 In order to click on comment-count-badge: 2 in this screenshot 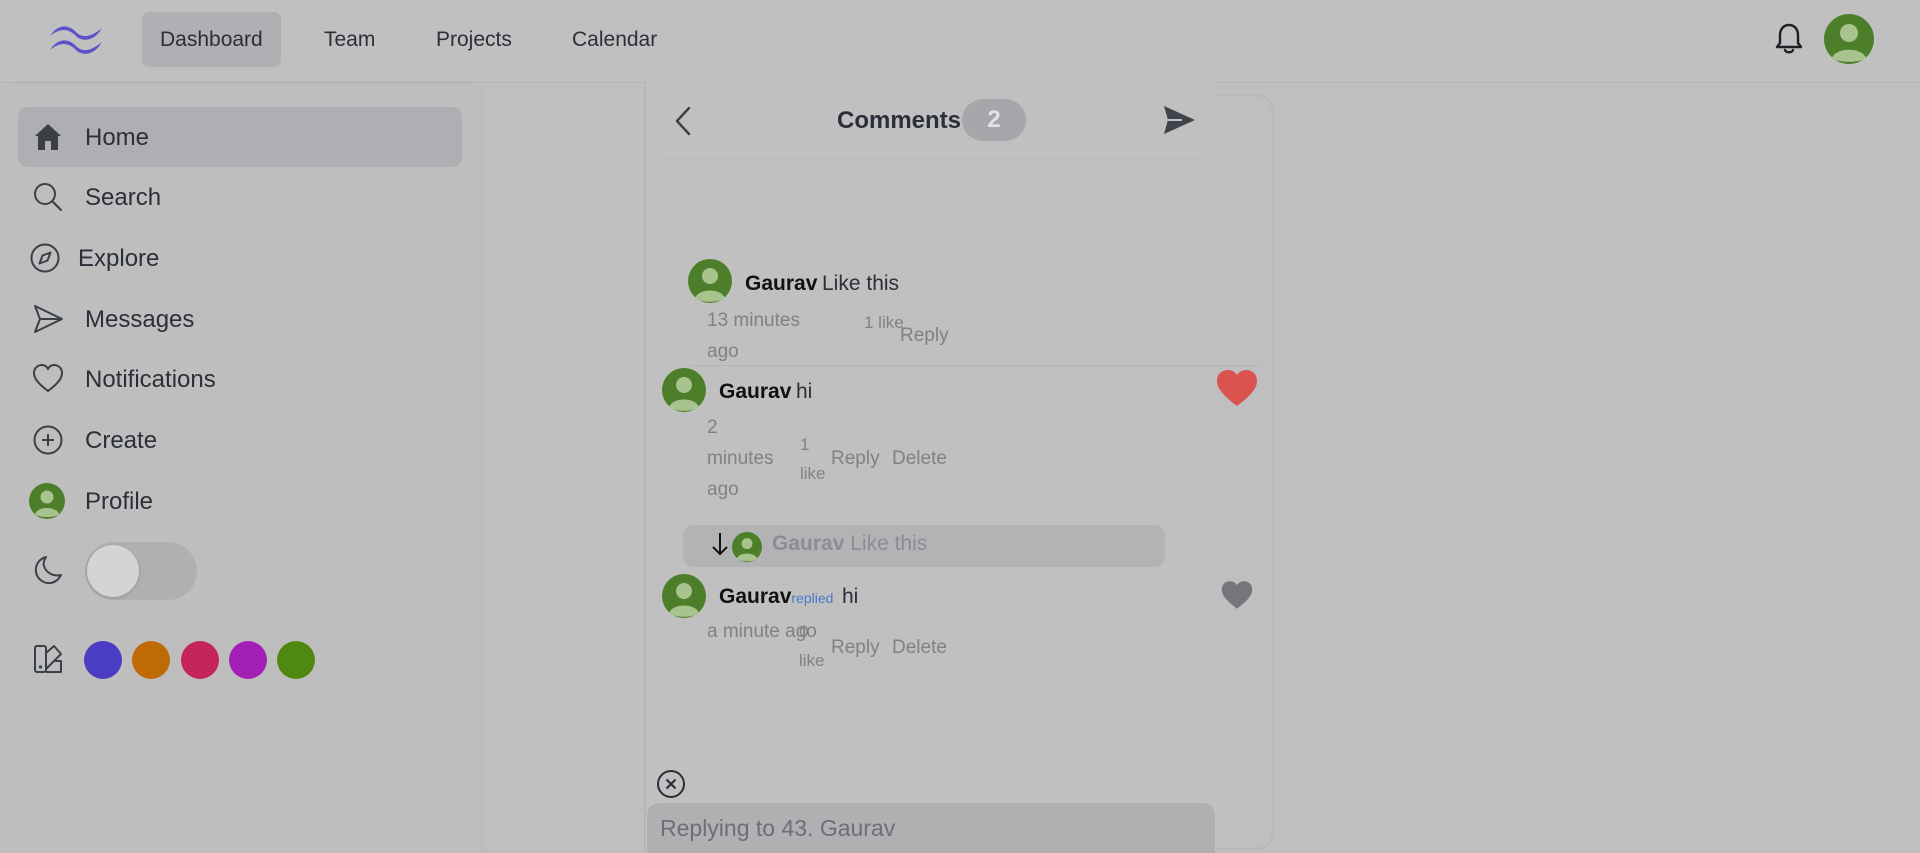, I will do `click(994, 120)`.